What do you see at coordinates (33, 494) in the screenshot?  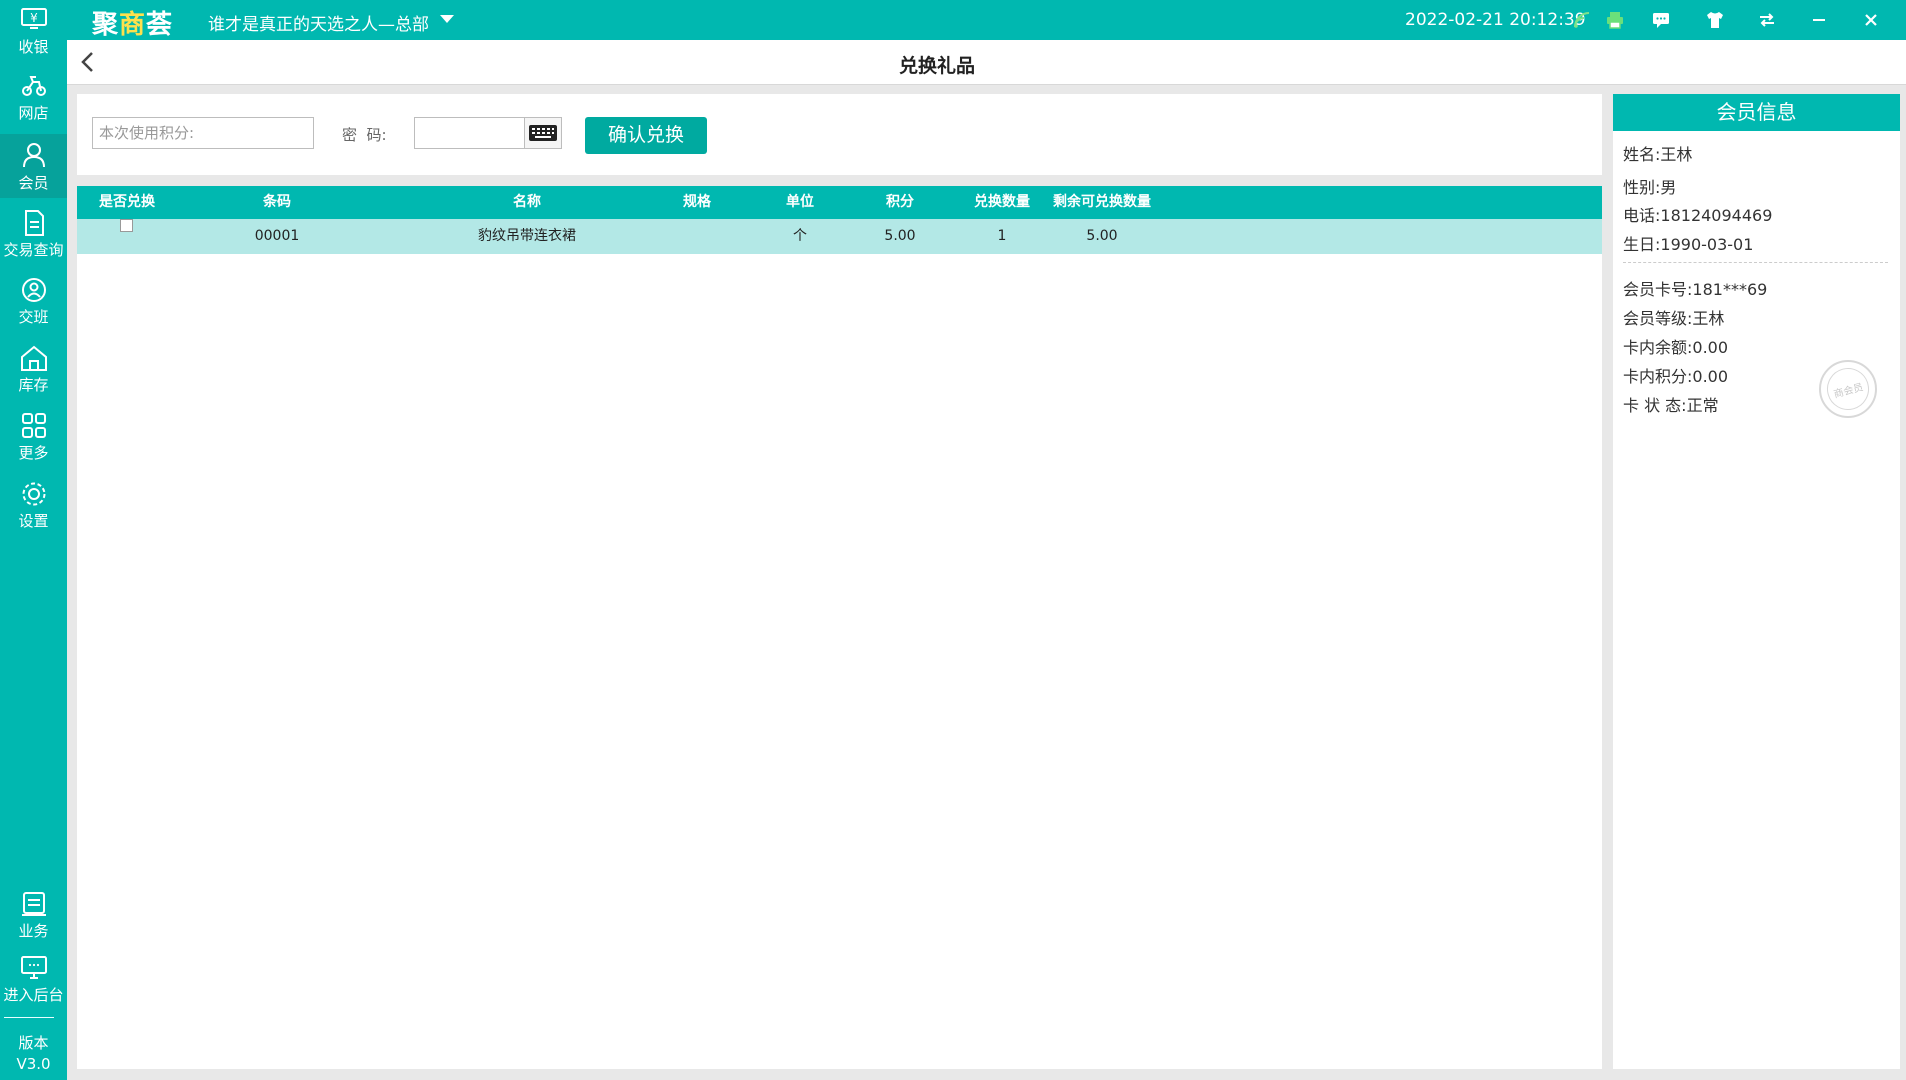 I see `settings-gear-icon` at bounding box center [33, 494].